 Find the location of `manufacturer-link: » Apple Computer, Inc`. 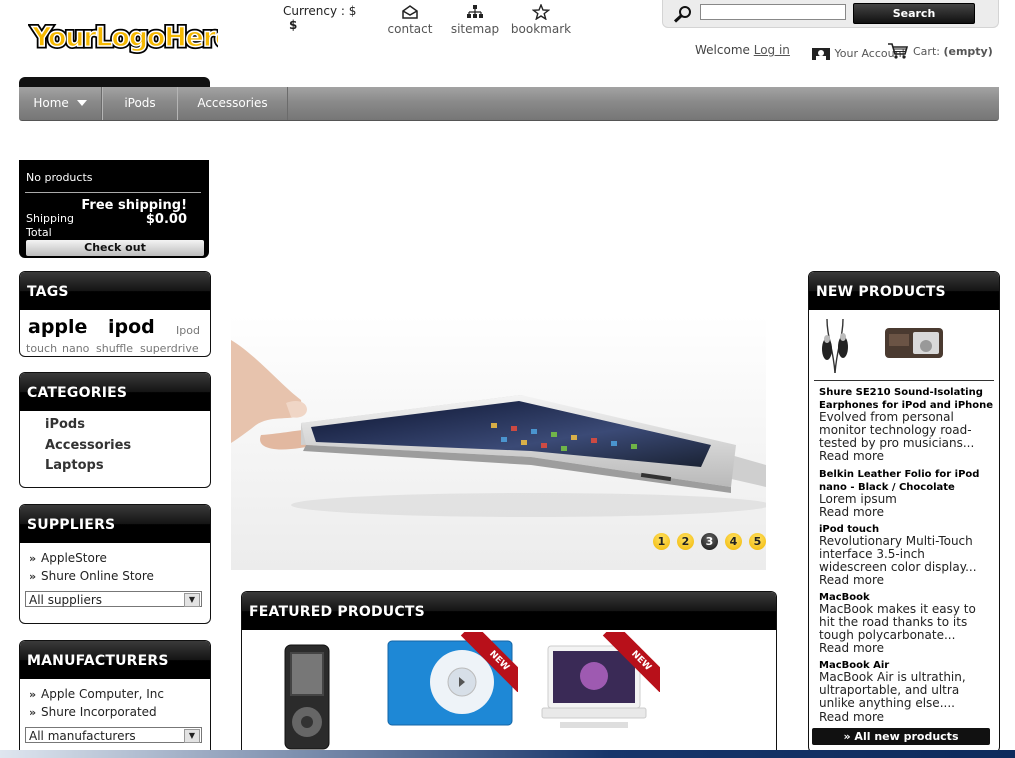

manufacturer-link: » Apple Computer, Inc is located at coordinates (96, 694).